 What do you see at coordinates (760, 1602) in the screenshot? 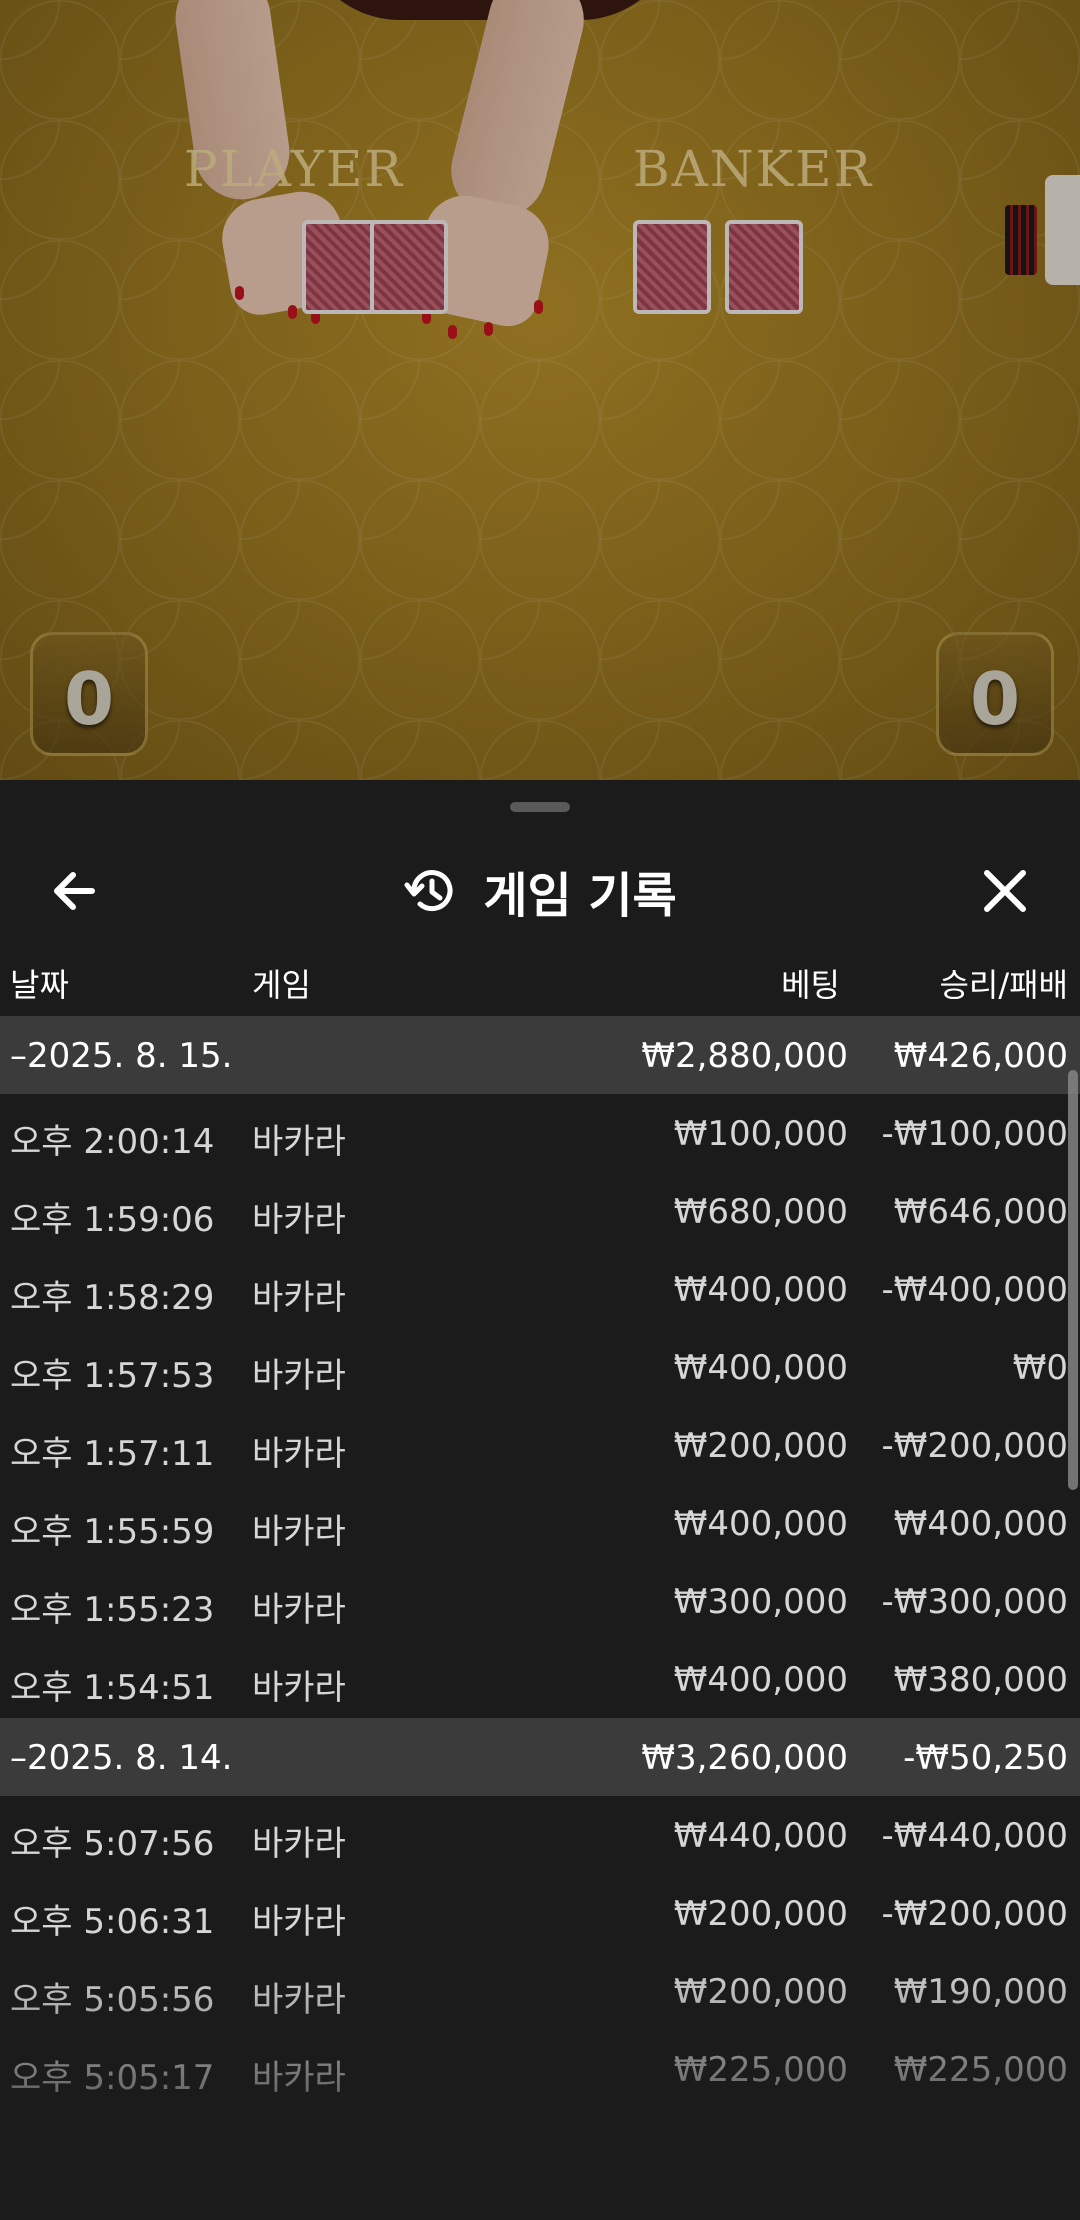
I see `row-bet: ₩300,000` at bounding box center [760, 1602].